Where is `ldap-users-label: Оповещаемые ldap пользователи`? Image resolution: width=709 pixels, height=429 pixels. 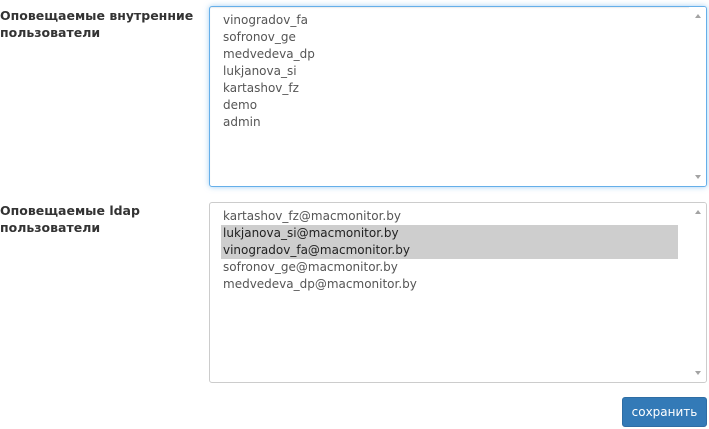 ldap-users-label: Оповещаемые ldap пользователи is located at coordinates (70, 219).